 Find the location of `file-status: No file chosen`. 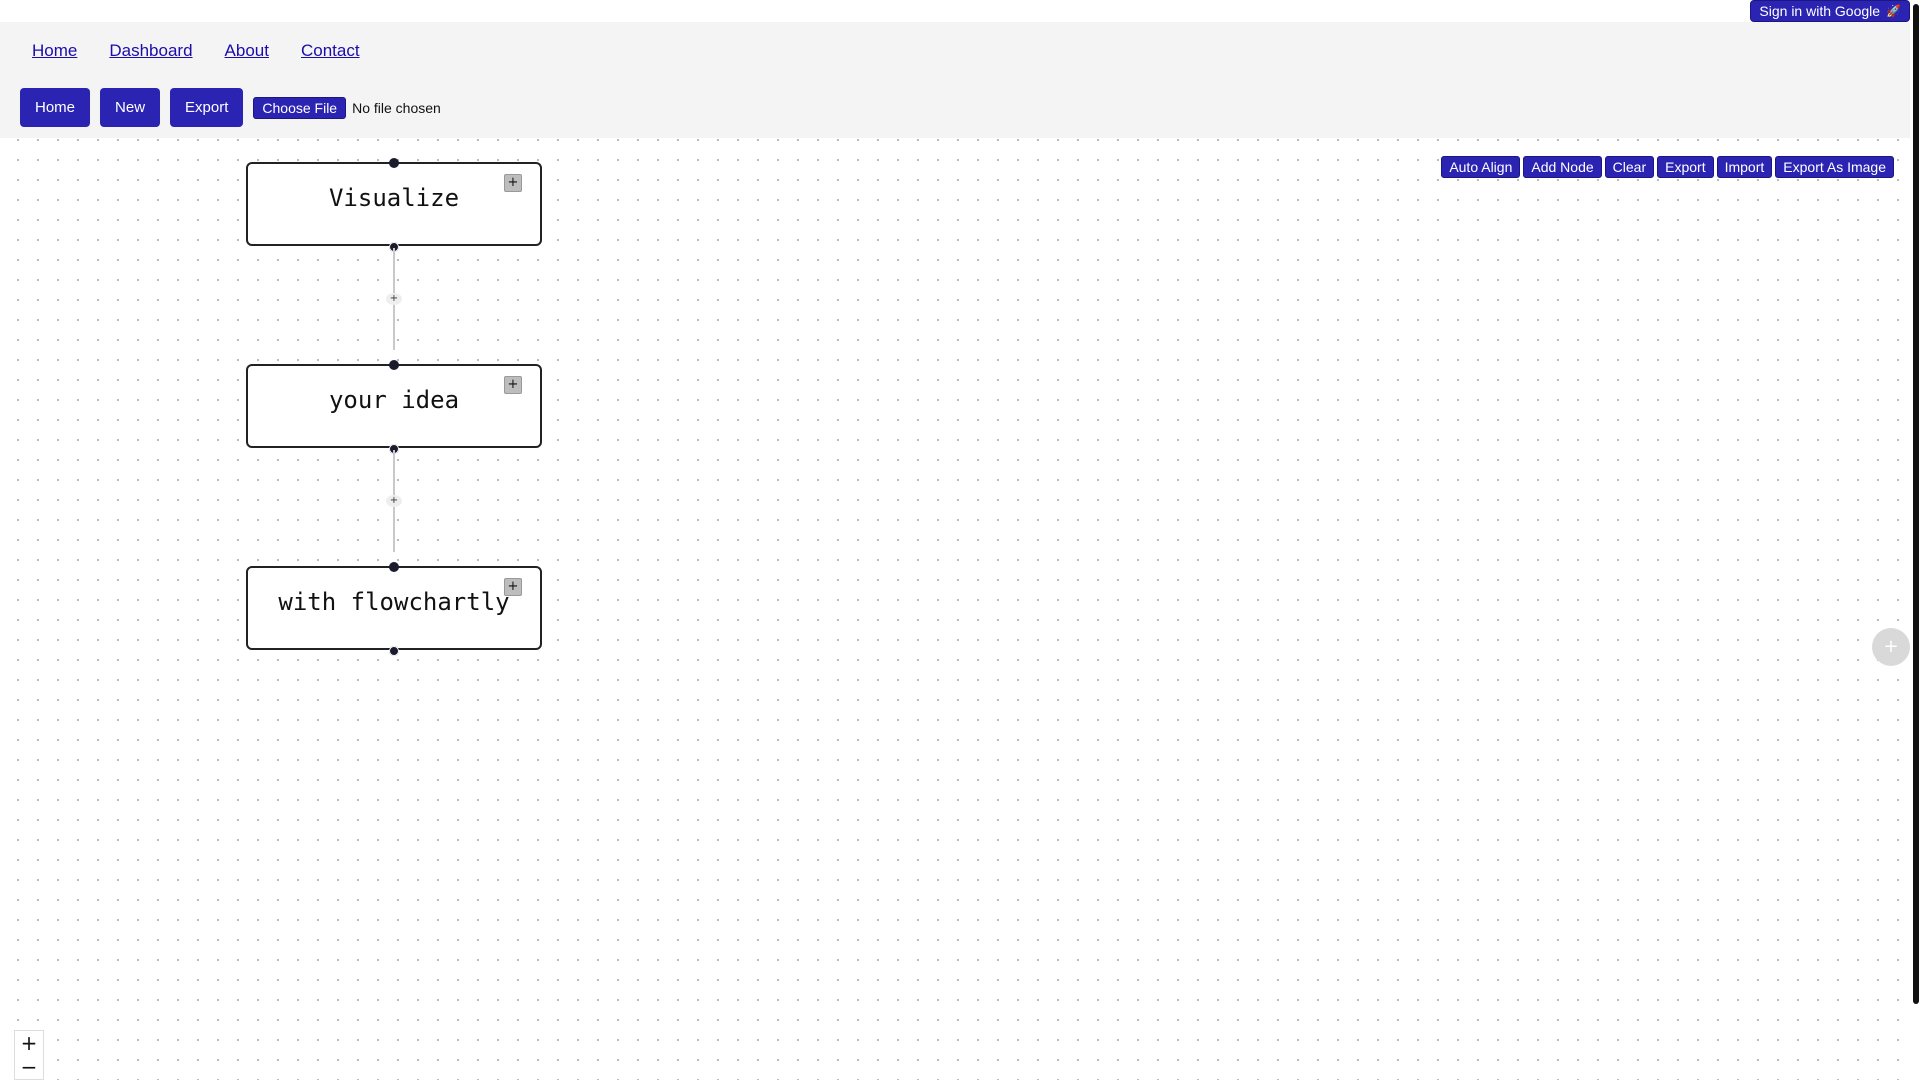

file-status: No file chosen is located at coordinates (396, 107).